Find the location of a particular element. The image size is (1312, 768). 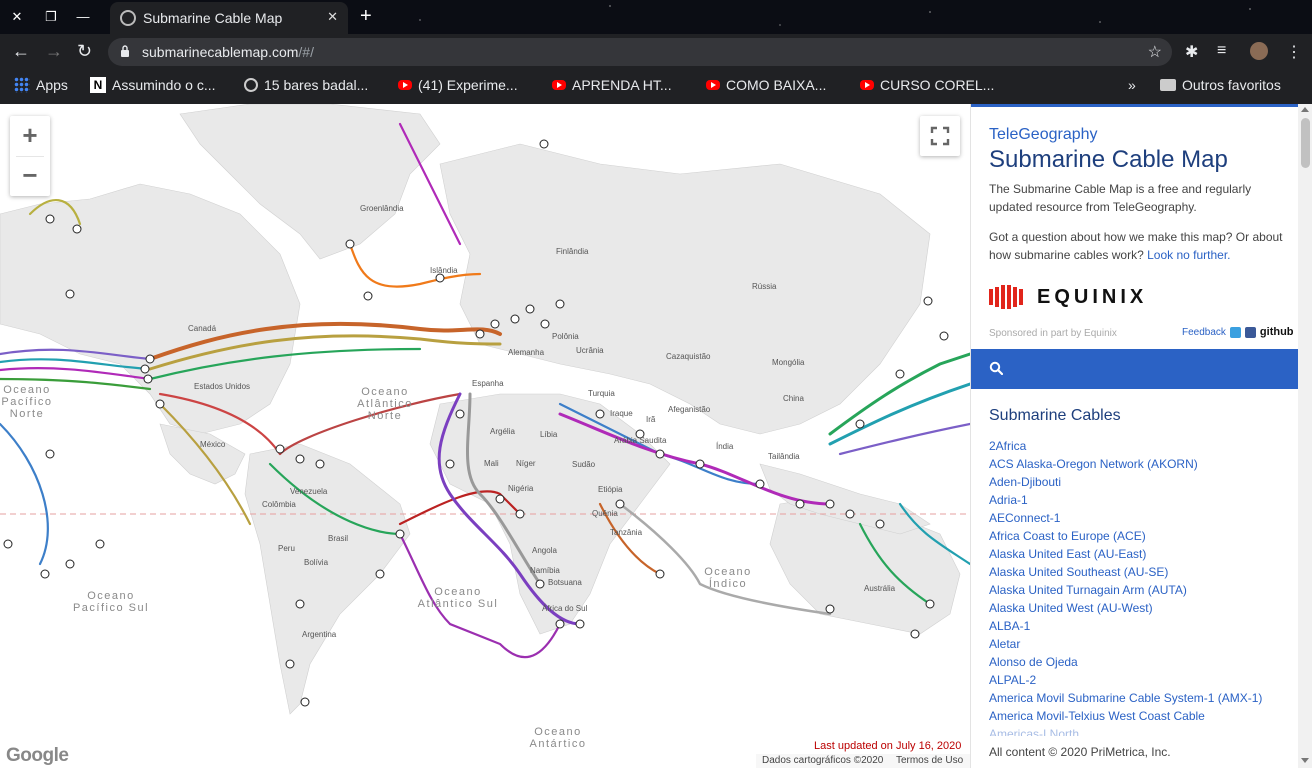

panel-scrollbar is located at coordinates (1305, 436).